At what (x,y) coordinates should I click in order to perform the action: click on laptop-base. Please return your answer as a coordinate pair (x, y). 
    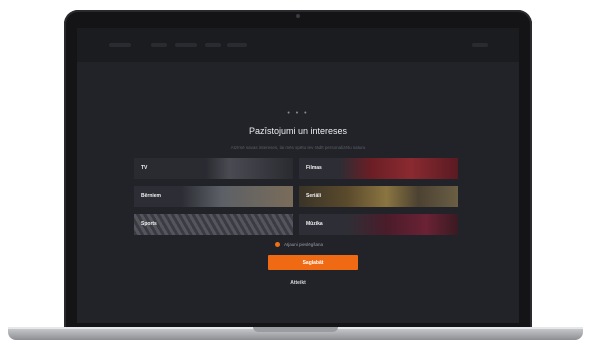
    Looking at the image, I should click on (295, 333).